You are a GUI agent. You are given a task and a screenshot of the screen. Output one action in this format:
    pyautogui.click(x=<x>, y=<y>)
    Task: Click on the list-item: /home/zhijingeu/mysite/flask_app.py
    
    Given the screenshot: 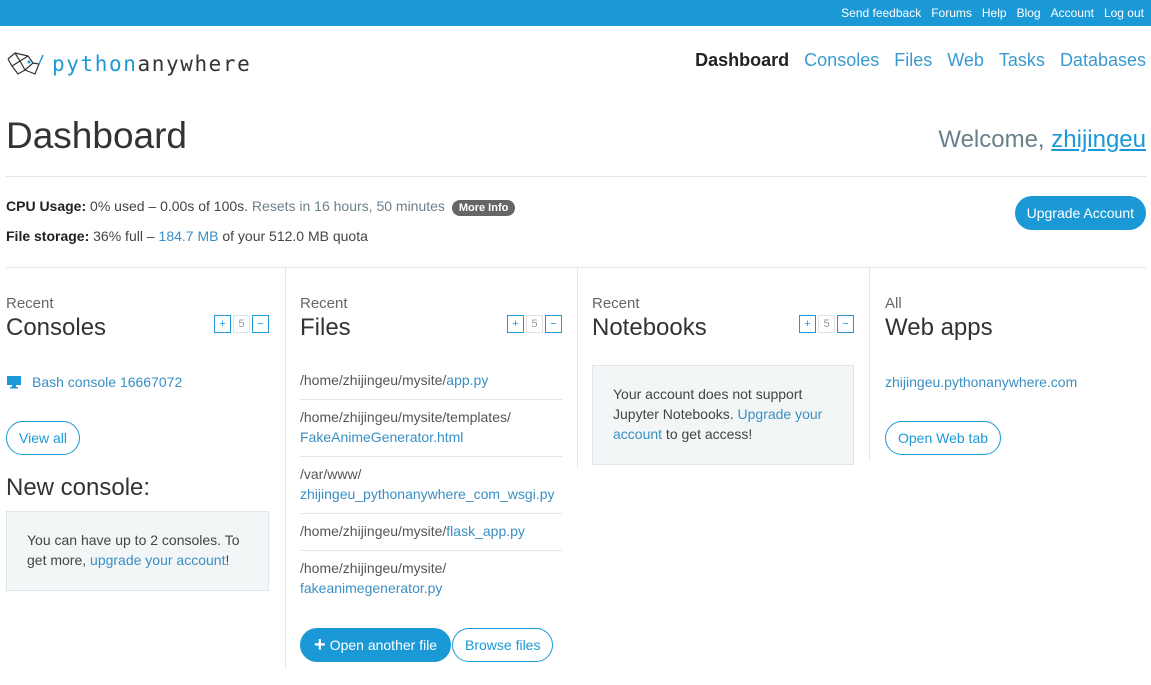 What is the action you would take?
    pyautogui.click(x=431, y=532)
    